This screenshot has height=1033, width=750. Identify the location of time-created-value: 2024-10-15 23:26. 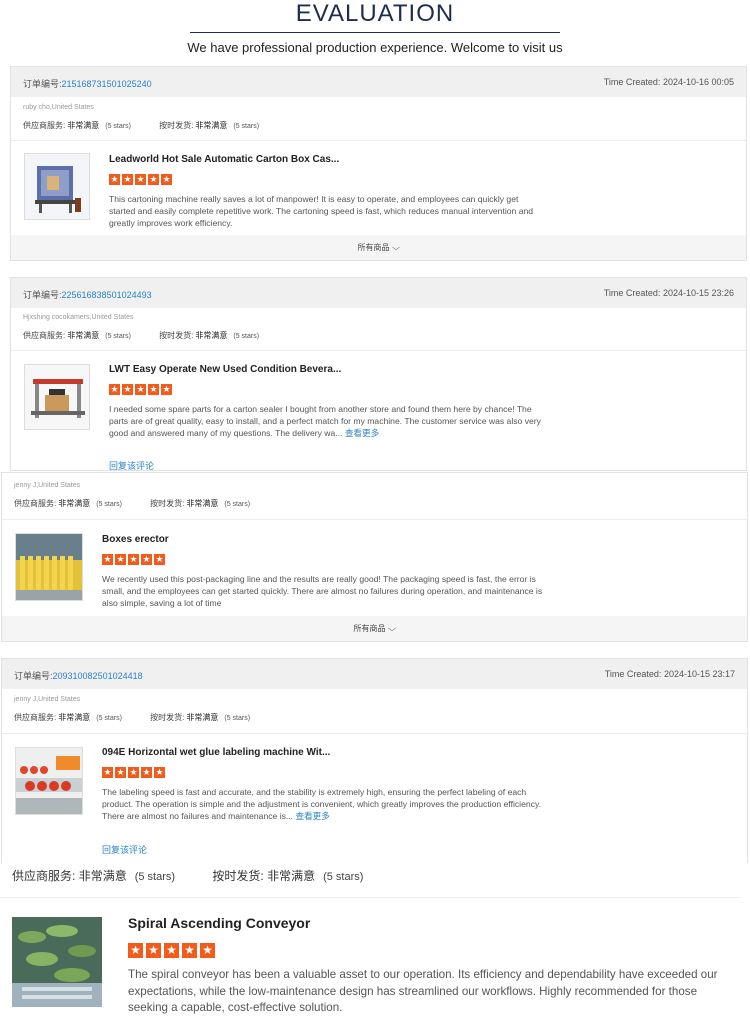
(698, 293).